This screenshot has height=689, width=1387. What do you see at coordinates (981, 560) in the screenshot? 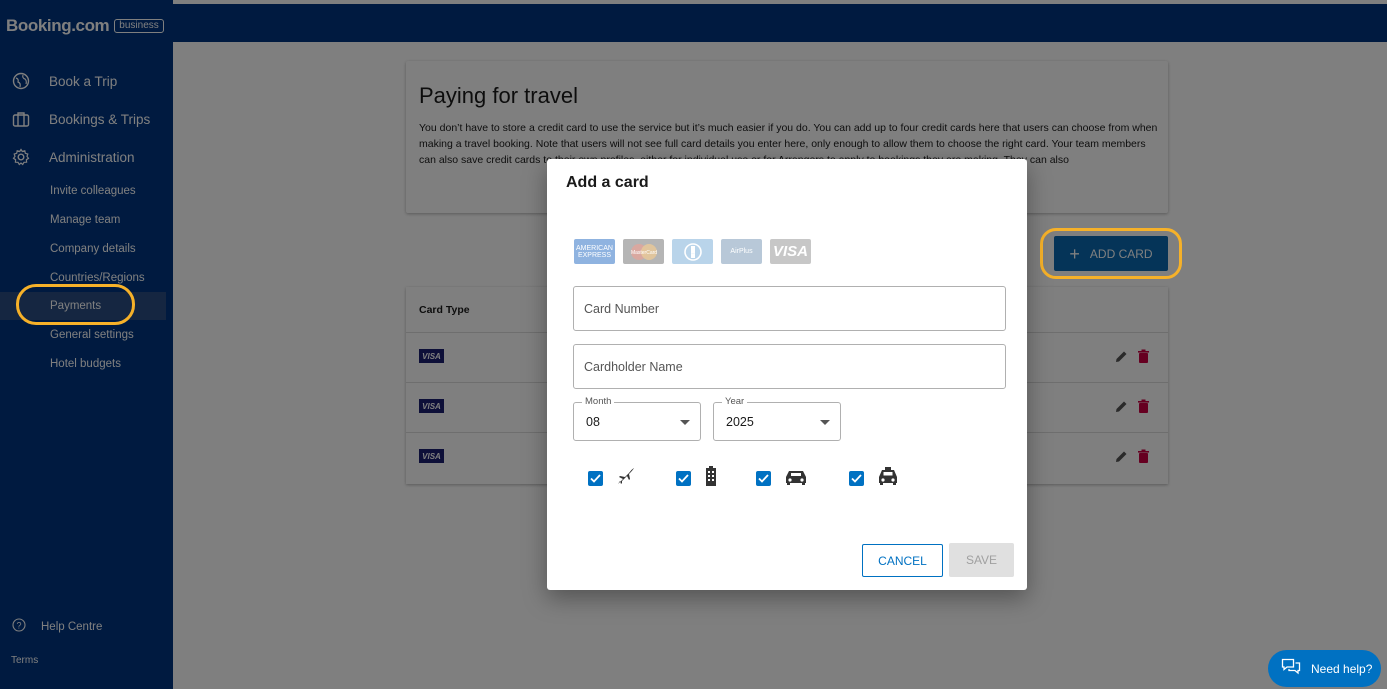
I see `save-button: SAVE` at bounding box center [981, 560].